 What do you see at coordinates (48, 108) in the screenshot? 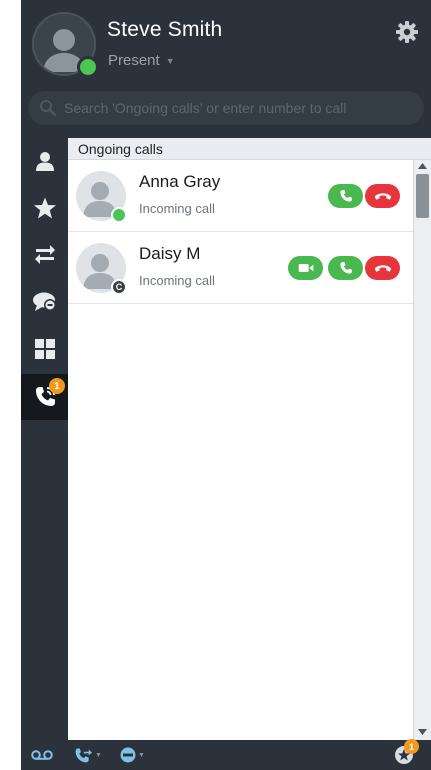
I see `search-icon` at bounding box center [48, 108].